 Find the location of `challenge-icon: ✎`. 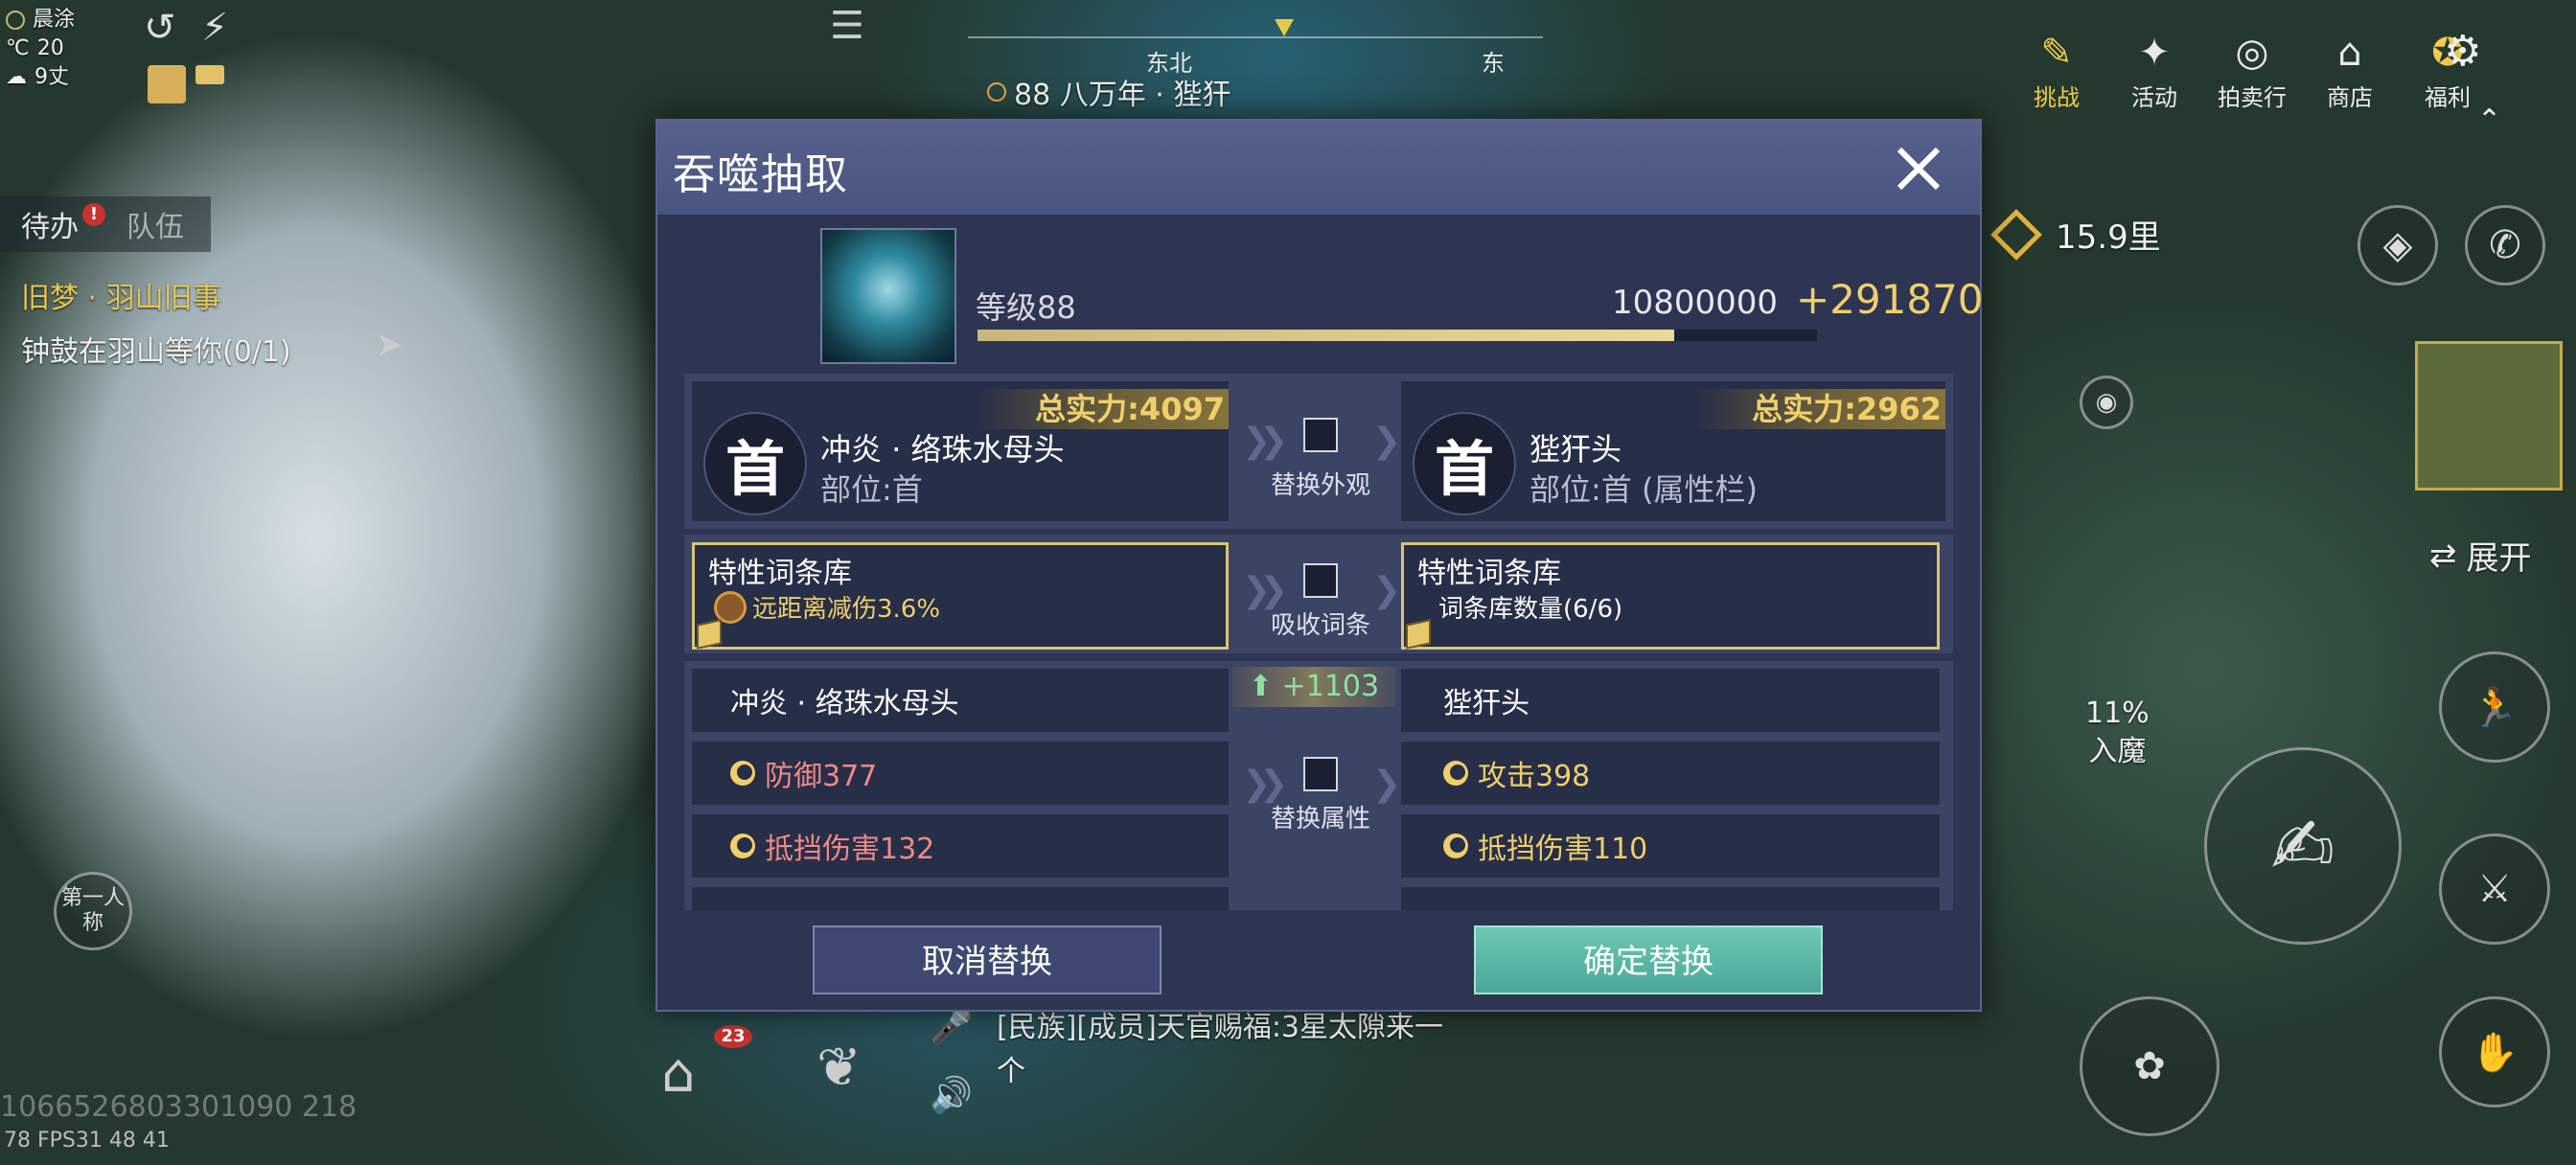

challenge-icon: ✎ is located at coordinates (2056, 53).